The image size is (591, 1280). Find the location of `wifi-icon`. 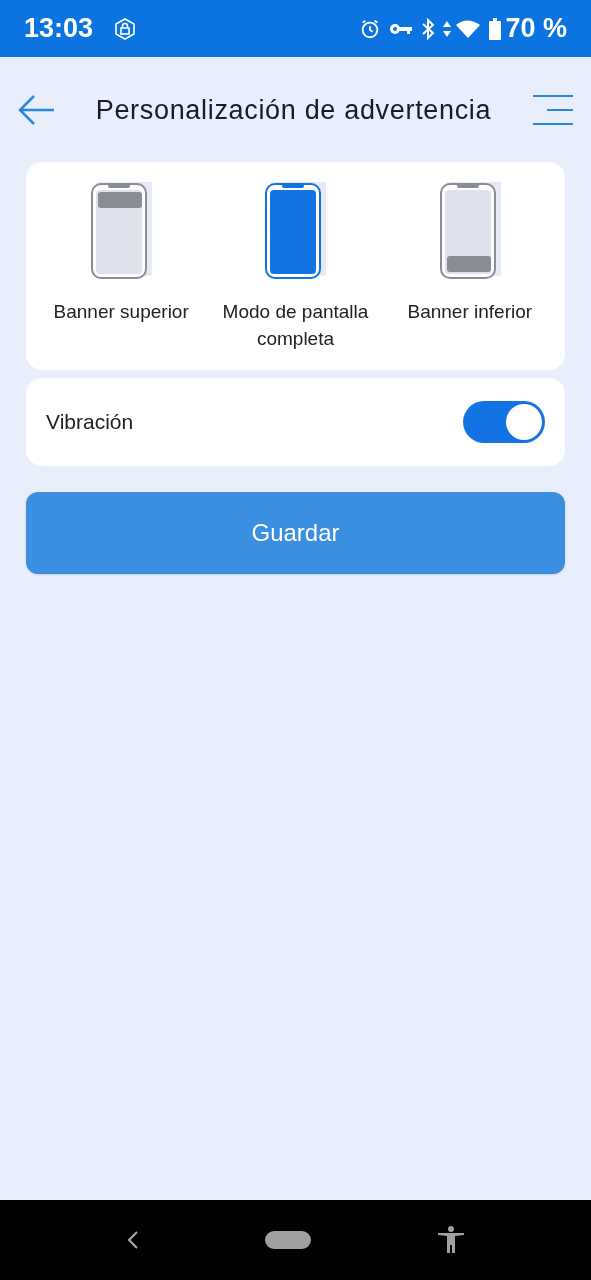

wifi-icon is located at coordinates (468, 28).